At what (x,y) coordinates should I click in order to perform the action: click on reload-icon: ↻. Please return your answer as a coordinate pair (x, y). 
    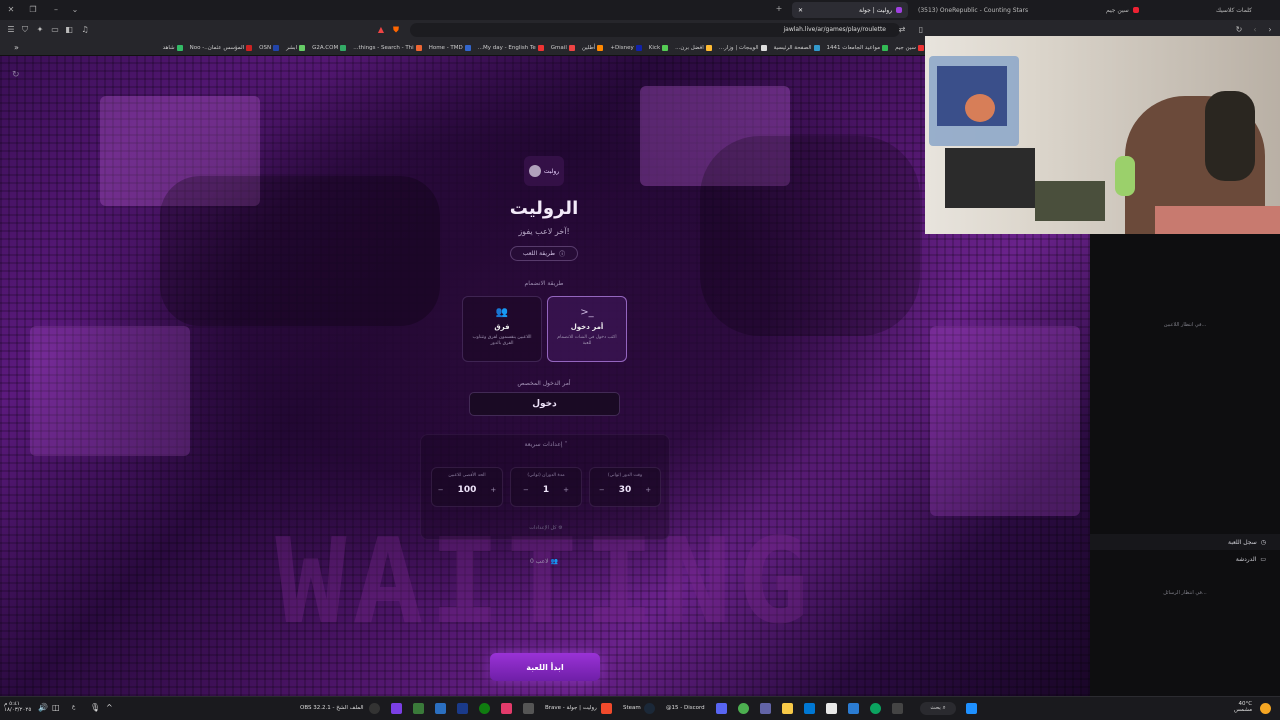
    Looking at the image, I should click on (1239, 29).